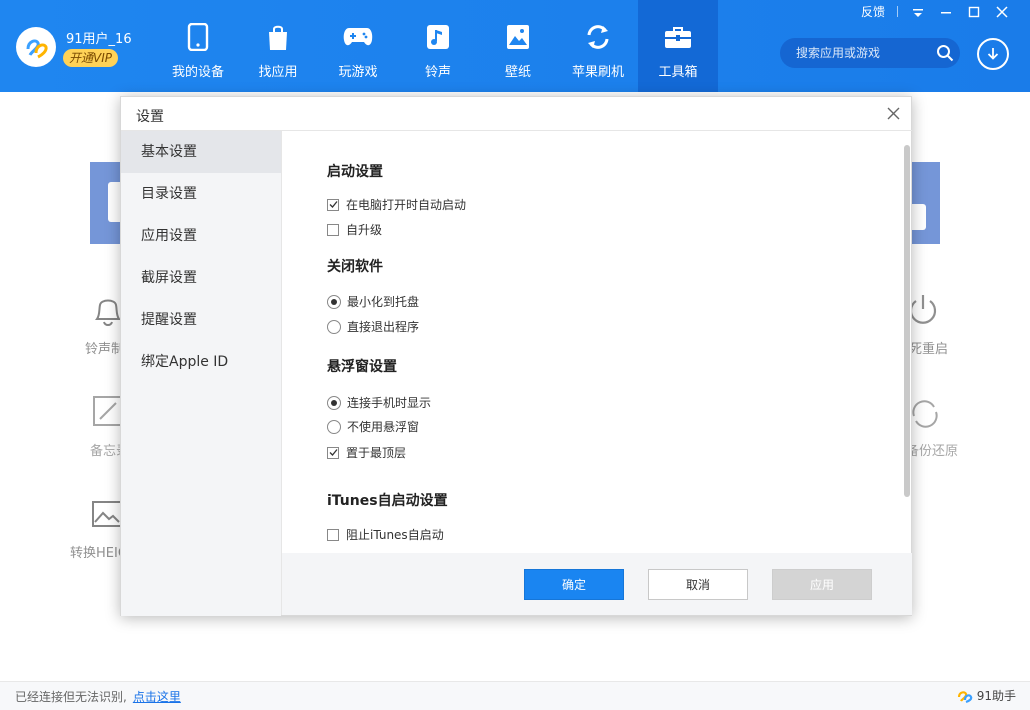 Image resolution: width=1030 pixels, height=710 pixels. I want to click on checkbox-block-itunes: 阻止iTunes自启动, so click(385, 534).